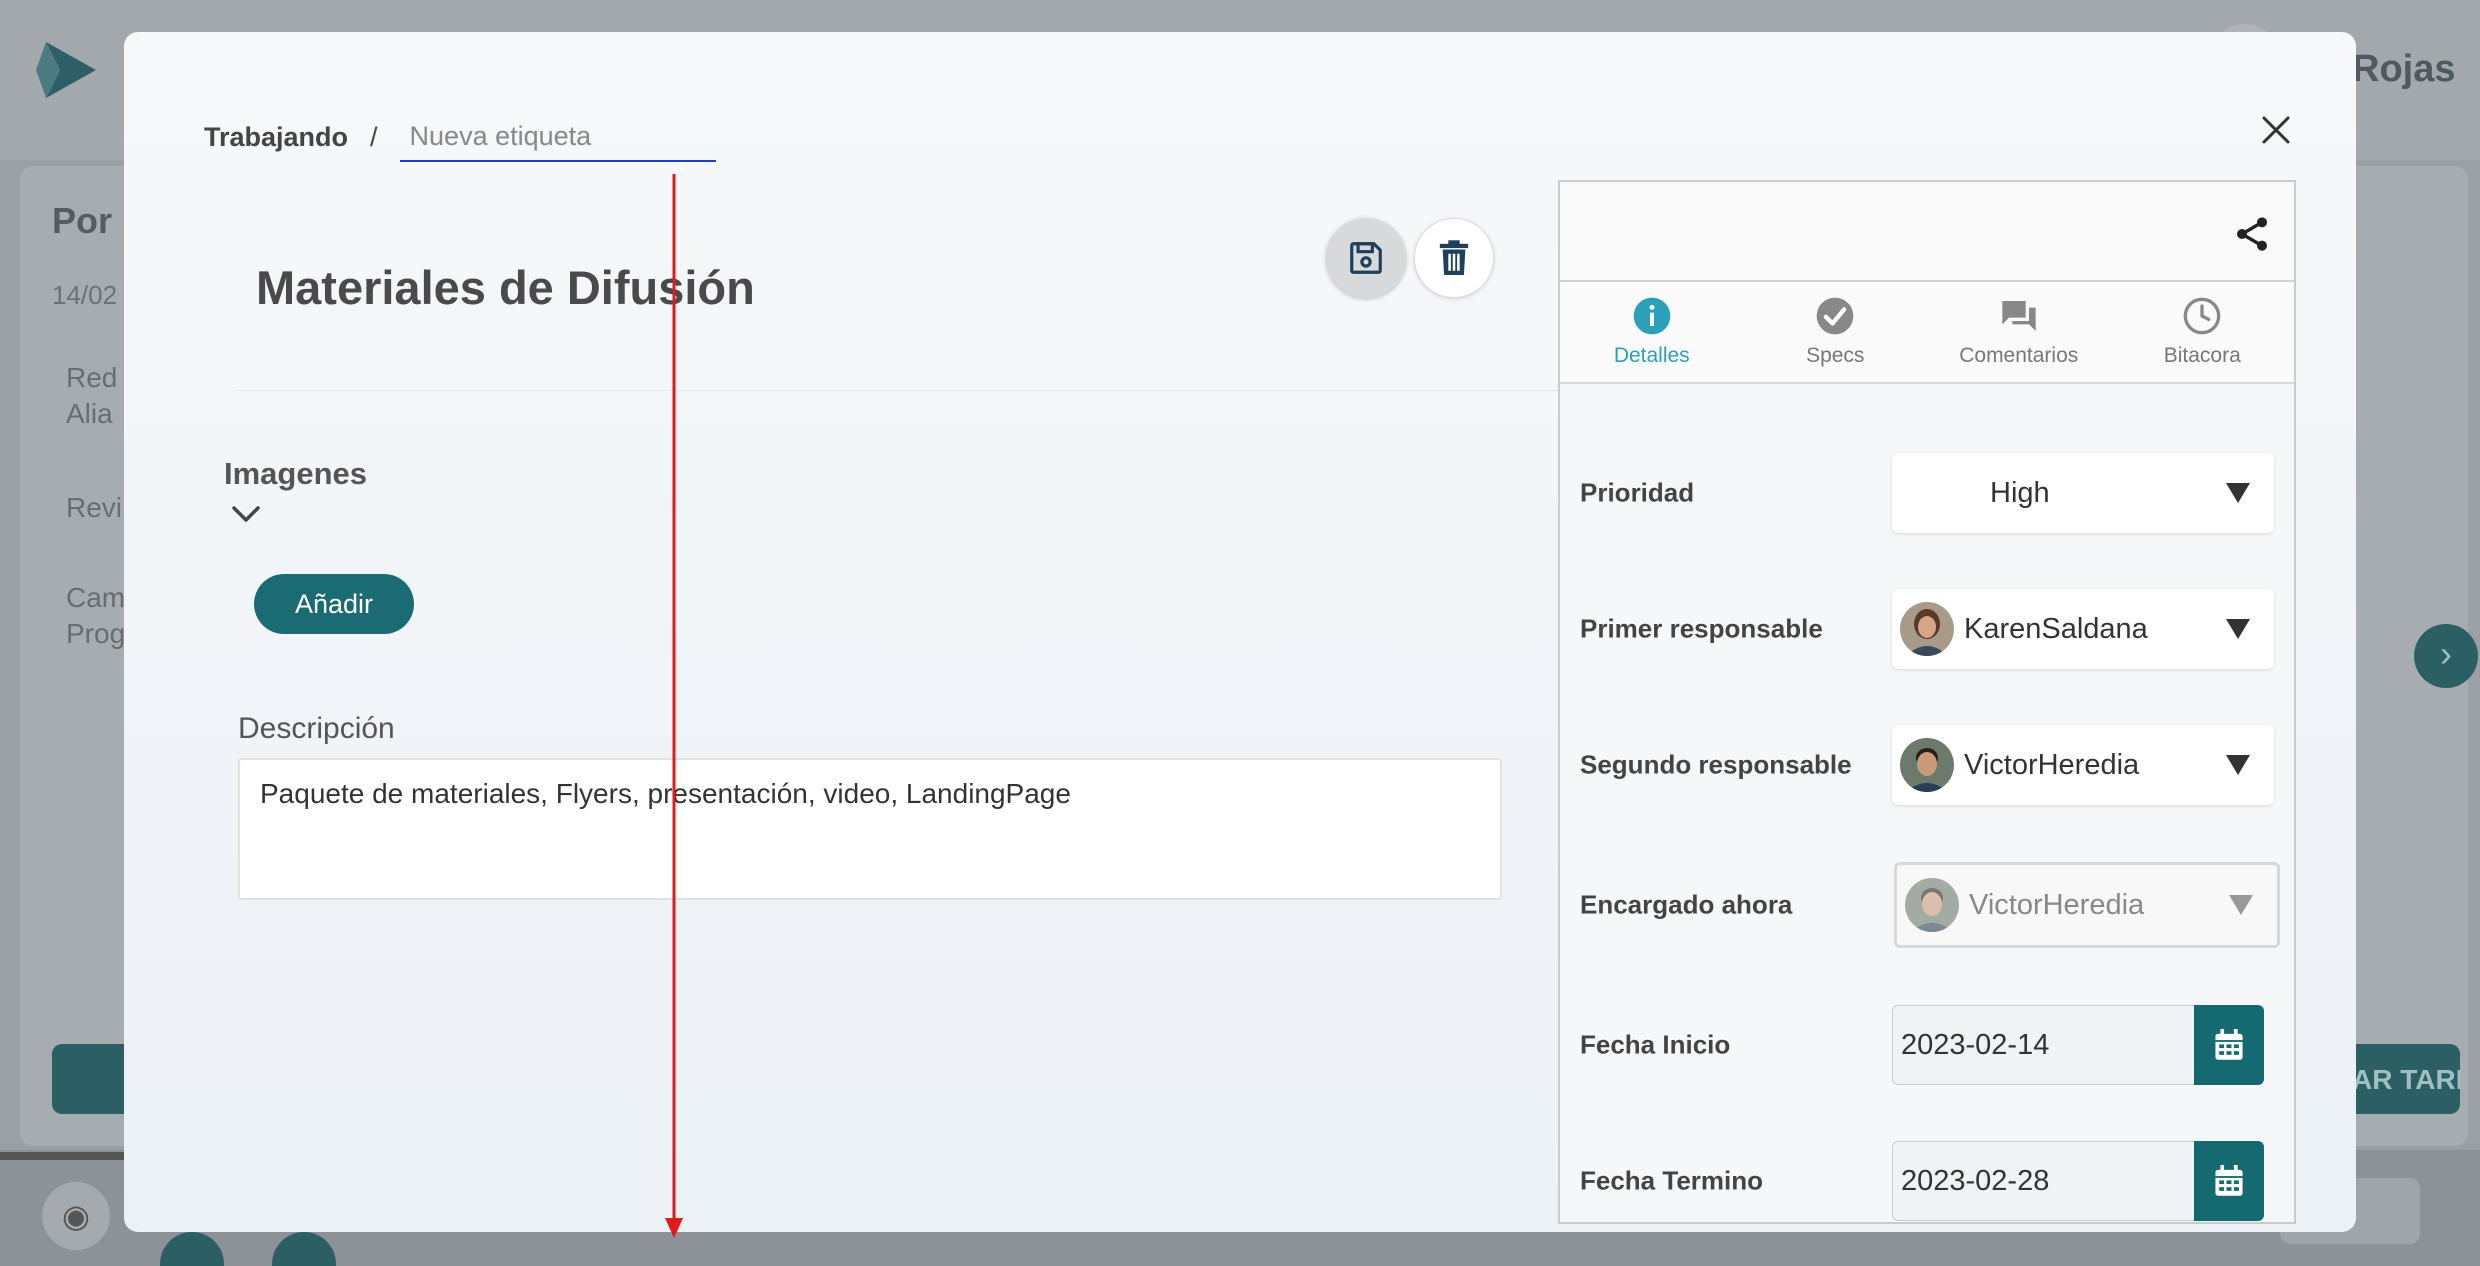 The image size is (2480, 1266). I want to click on title-divider, so click(932, 390).